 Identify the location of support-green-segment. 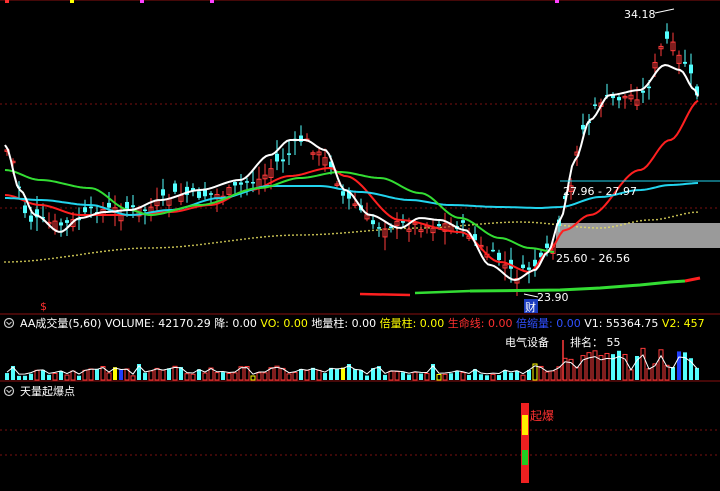
(442, 292).